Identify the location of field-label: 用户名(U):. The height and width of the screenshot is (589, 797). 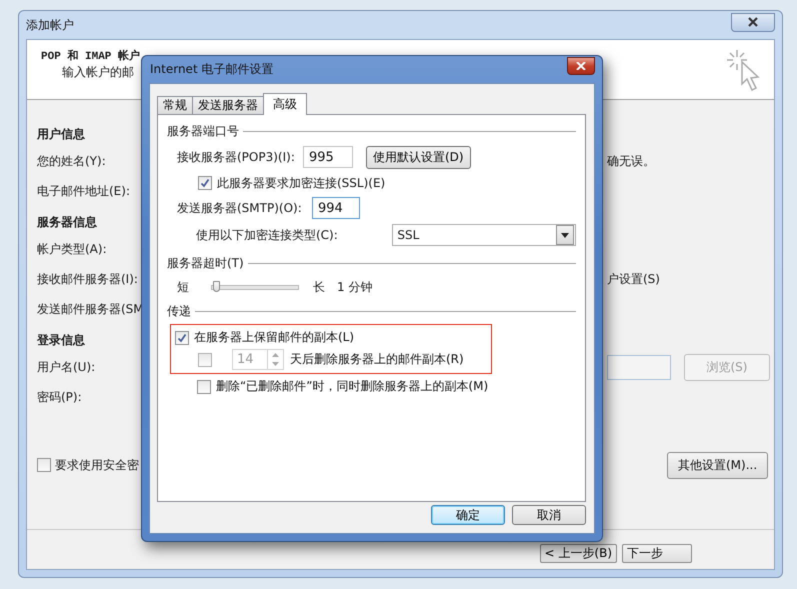
(66, 367).